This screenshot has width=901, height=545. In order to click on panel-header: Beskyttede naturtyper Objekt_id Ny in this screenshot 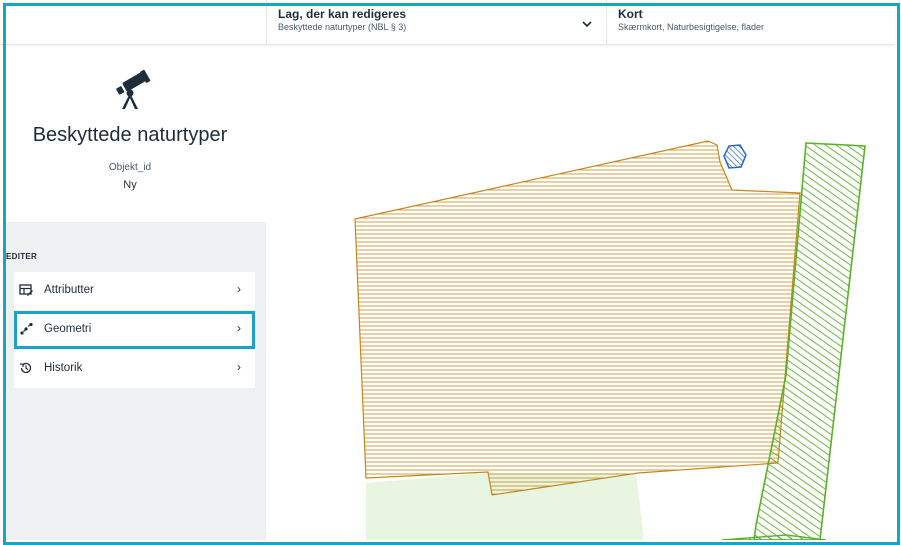, I will do `click(136, 133)`.